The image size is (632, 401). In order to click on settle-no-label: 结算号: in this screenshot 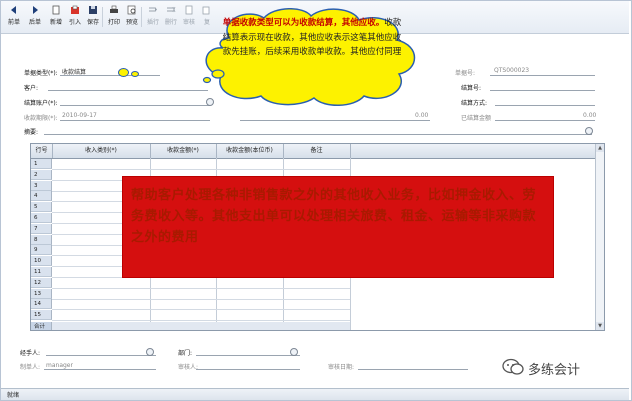, I will do `click(471, 88)`.